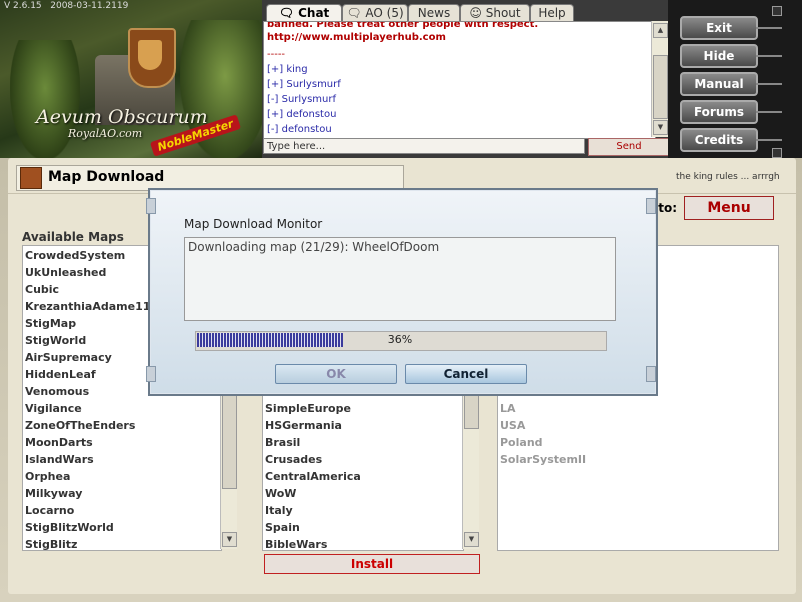  Describe the element at coordinates (57, 391) in the screenshot. I see `list-item: Venomous` at that location.